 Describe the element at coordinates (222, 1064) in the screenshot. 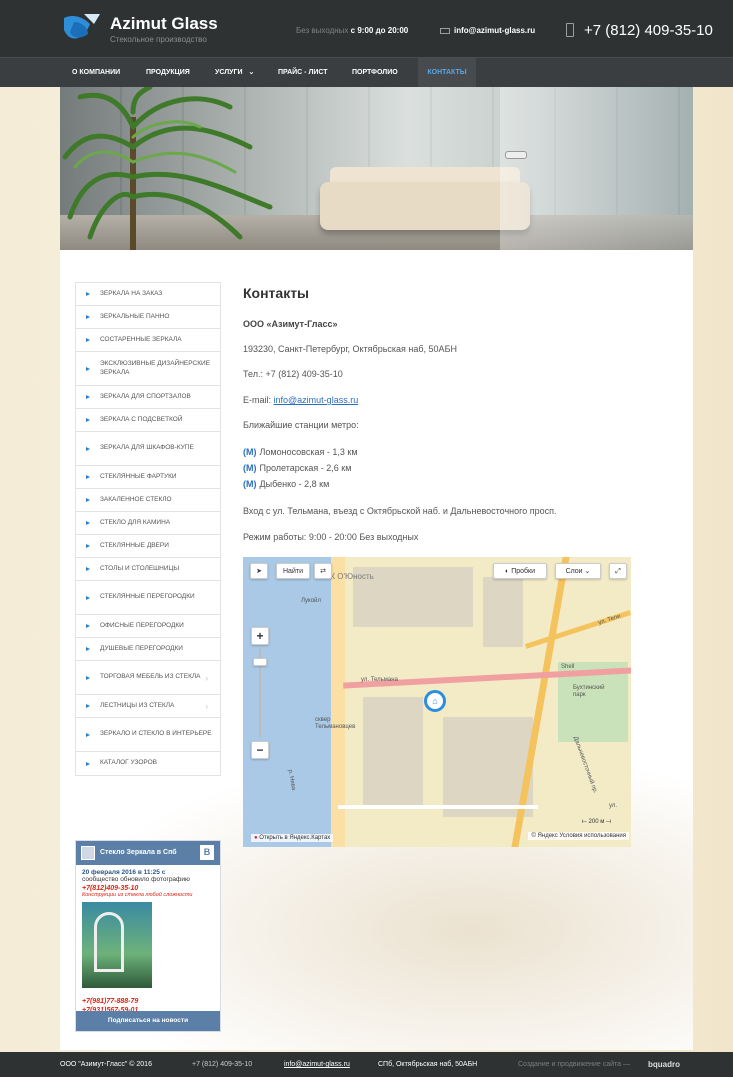

I see `footer-phone: +7 (812) 409-35-10` at that location.